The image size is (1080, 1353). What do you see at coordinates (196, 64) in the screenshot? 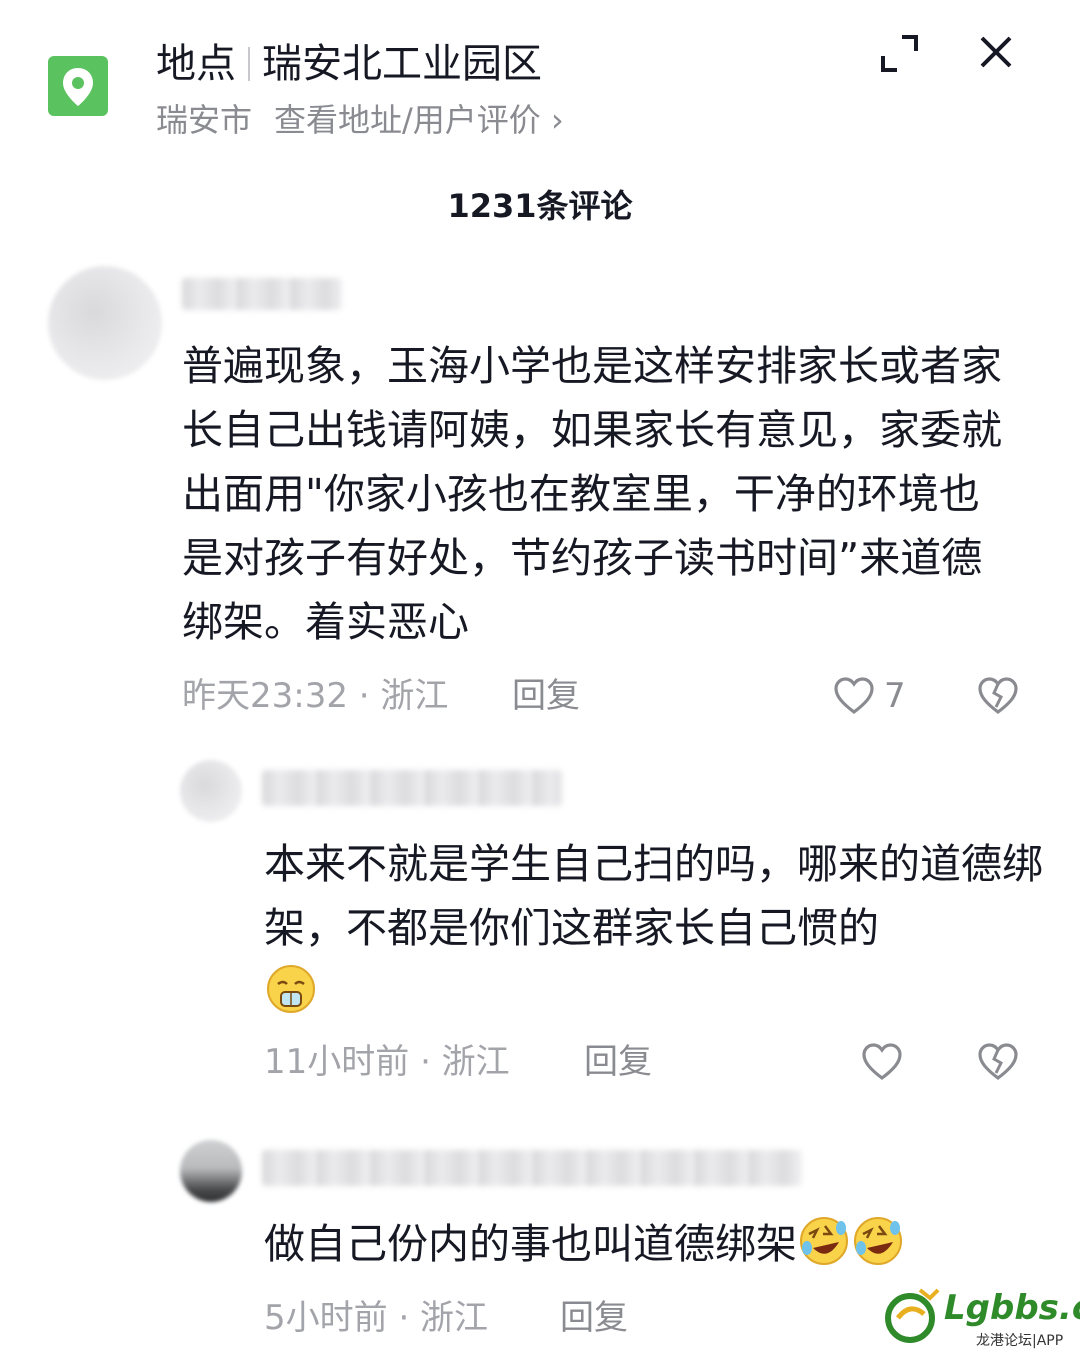
I see `location-label: 地点` at bounding box center [196, 64].